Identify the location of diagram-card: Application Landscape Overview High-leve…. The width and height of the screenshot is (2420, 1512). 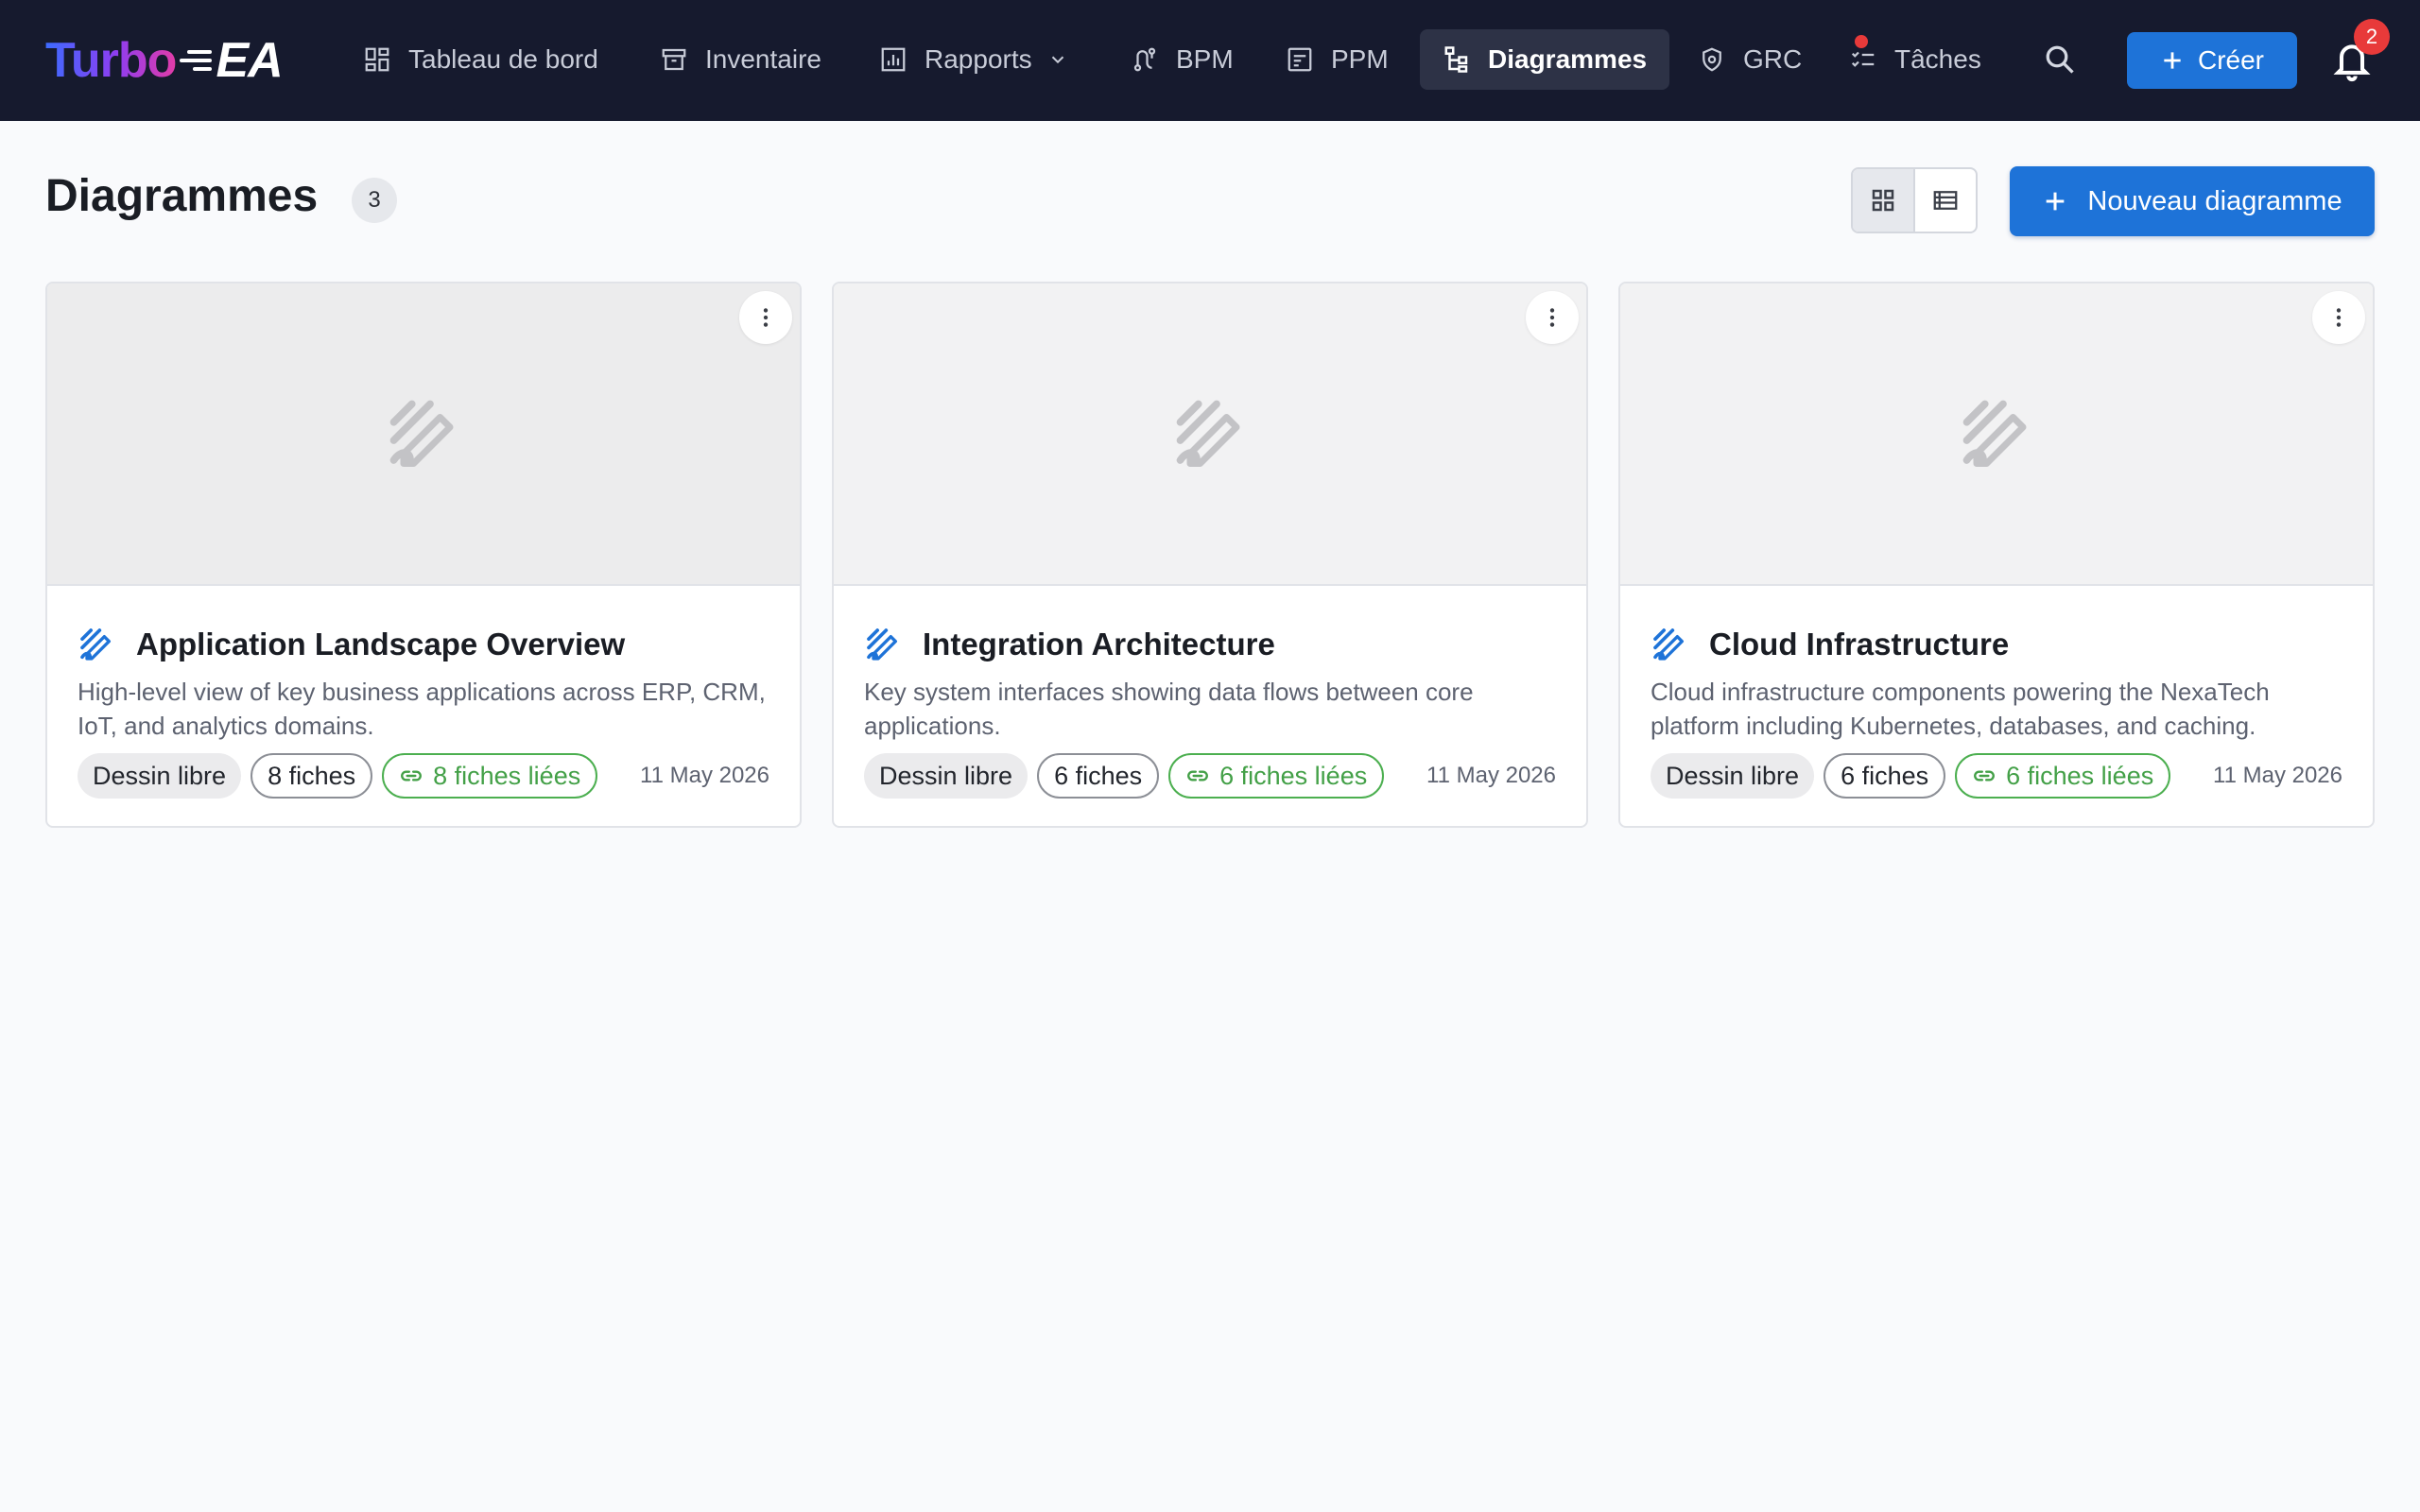
(423, 555).